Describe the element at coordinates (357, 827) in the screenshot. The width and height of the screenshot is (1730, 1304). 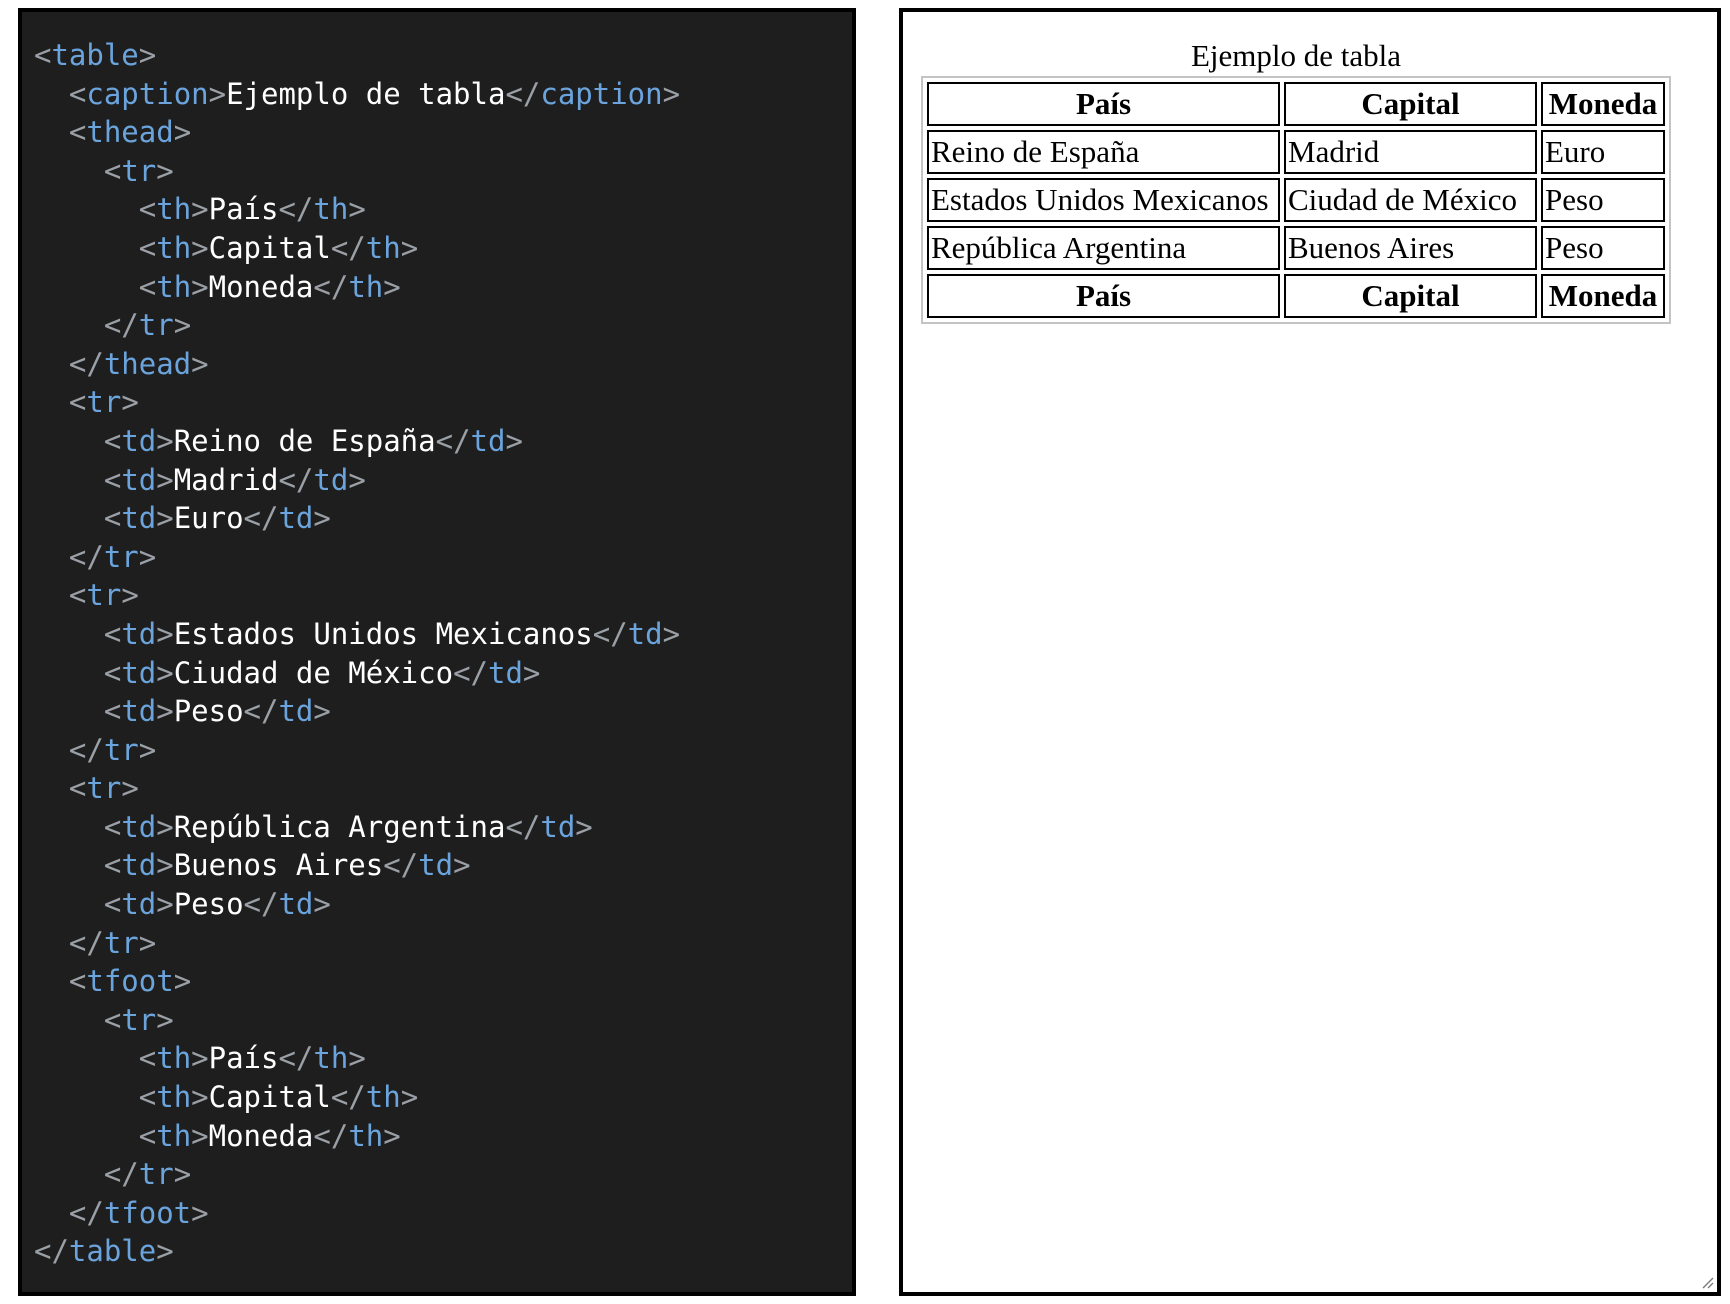
I see `code-line: <td>República Argentina</td>` at that location.